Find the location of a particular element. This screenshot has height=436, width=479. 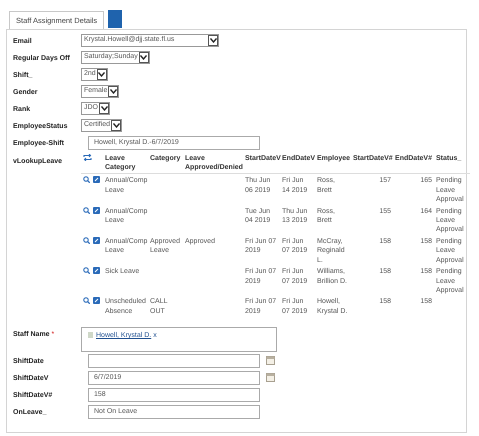

date-field is located at coordinates (174, 361).